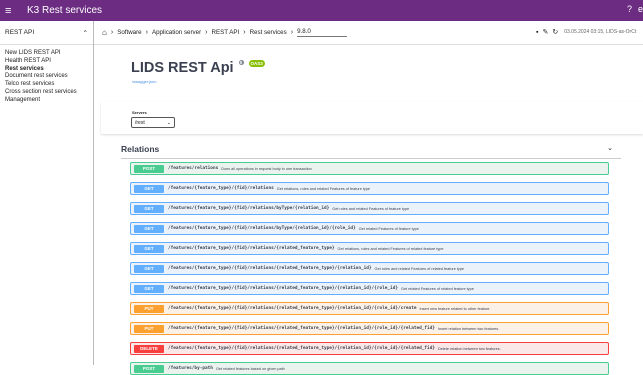  What do you see at coordinates (12, 10) in the screenshot?
I see `hamburger-menu-icon: ≡` at bounding box center [12, 10].